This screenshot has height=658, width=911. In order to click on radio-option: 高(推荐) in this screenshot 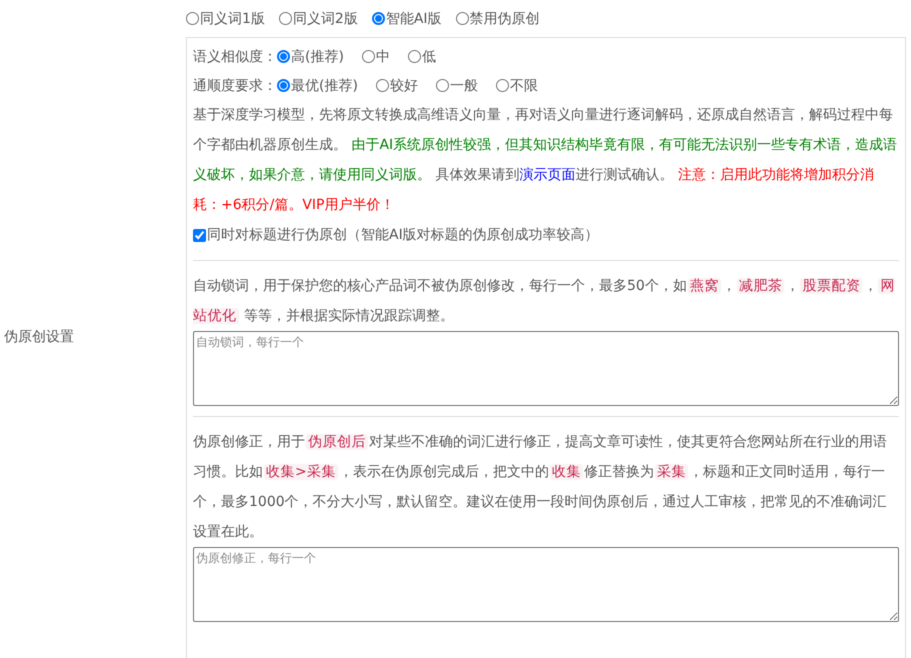, I will do `click(310, 57)`.